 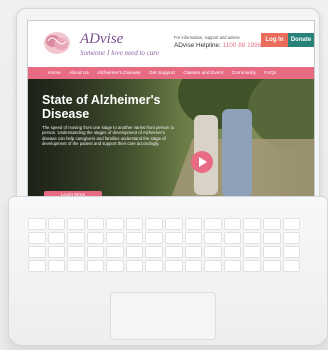 What do you see at coordinates (46, 73) in the screenshot?
I see `nav-item-home: Home` at bounding box center [46, 73].